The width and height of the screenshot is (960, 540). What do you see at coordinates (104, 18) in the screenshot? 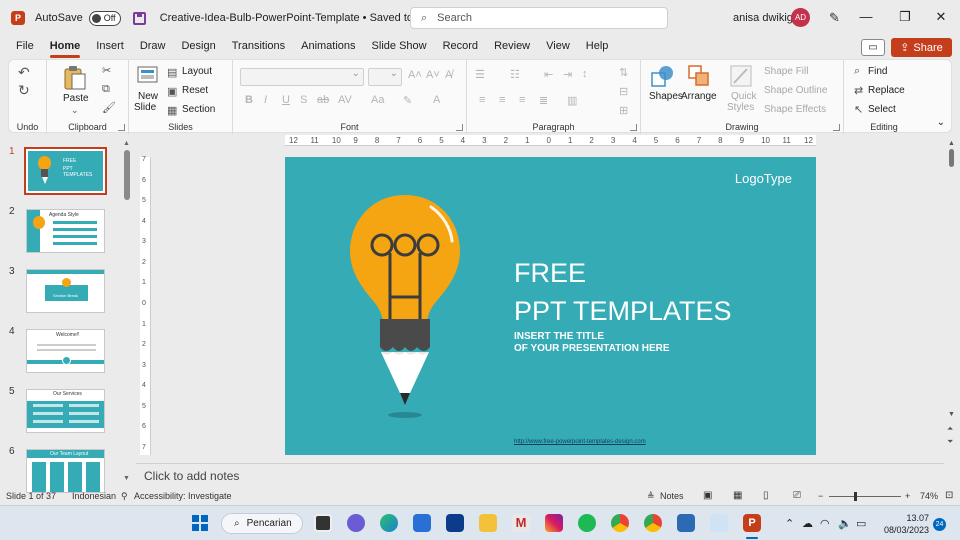
I see `autosave-toggle: Off` at bounding box center [104, 18].